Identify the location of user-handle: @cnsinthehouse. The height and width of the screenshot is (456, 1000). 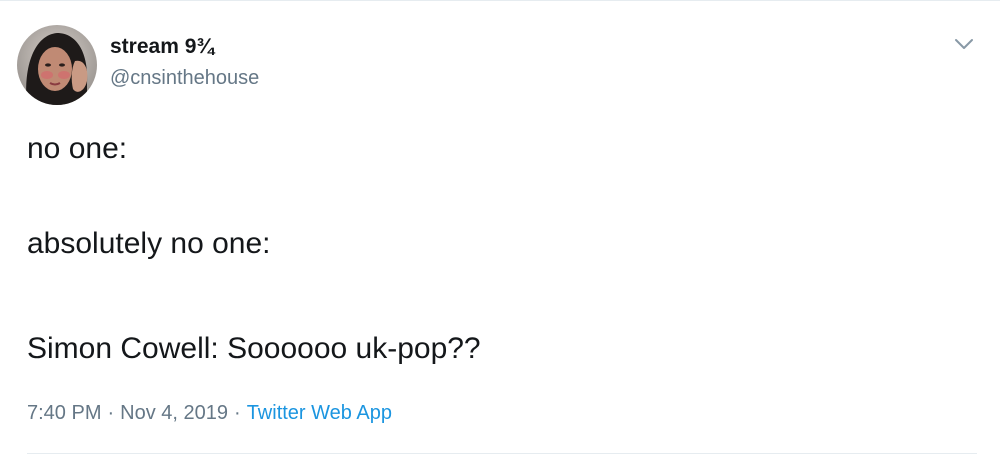
(184, 78).